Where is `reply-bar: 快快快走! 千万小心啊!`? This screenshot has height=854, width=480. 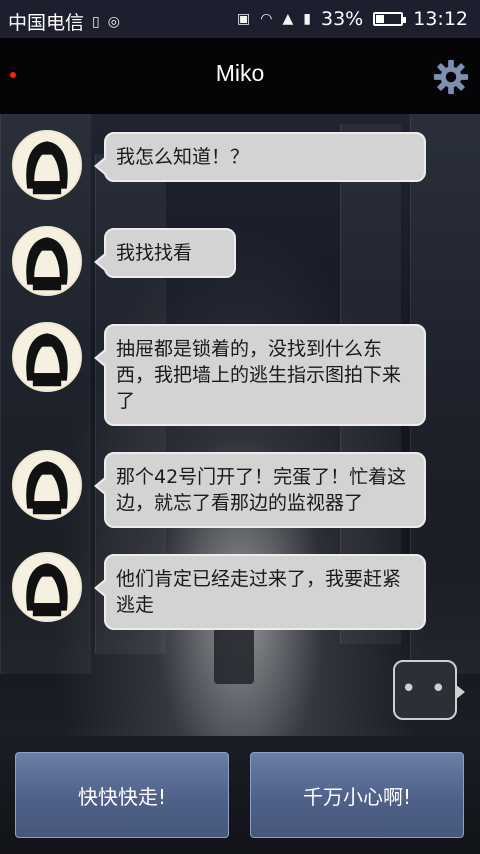
reply-bar: 快快快走! 千万小心啊! is located at coordinates (240, 795).